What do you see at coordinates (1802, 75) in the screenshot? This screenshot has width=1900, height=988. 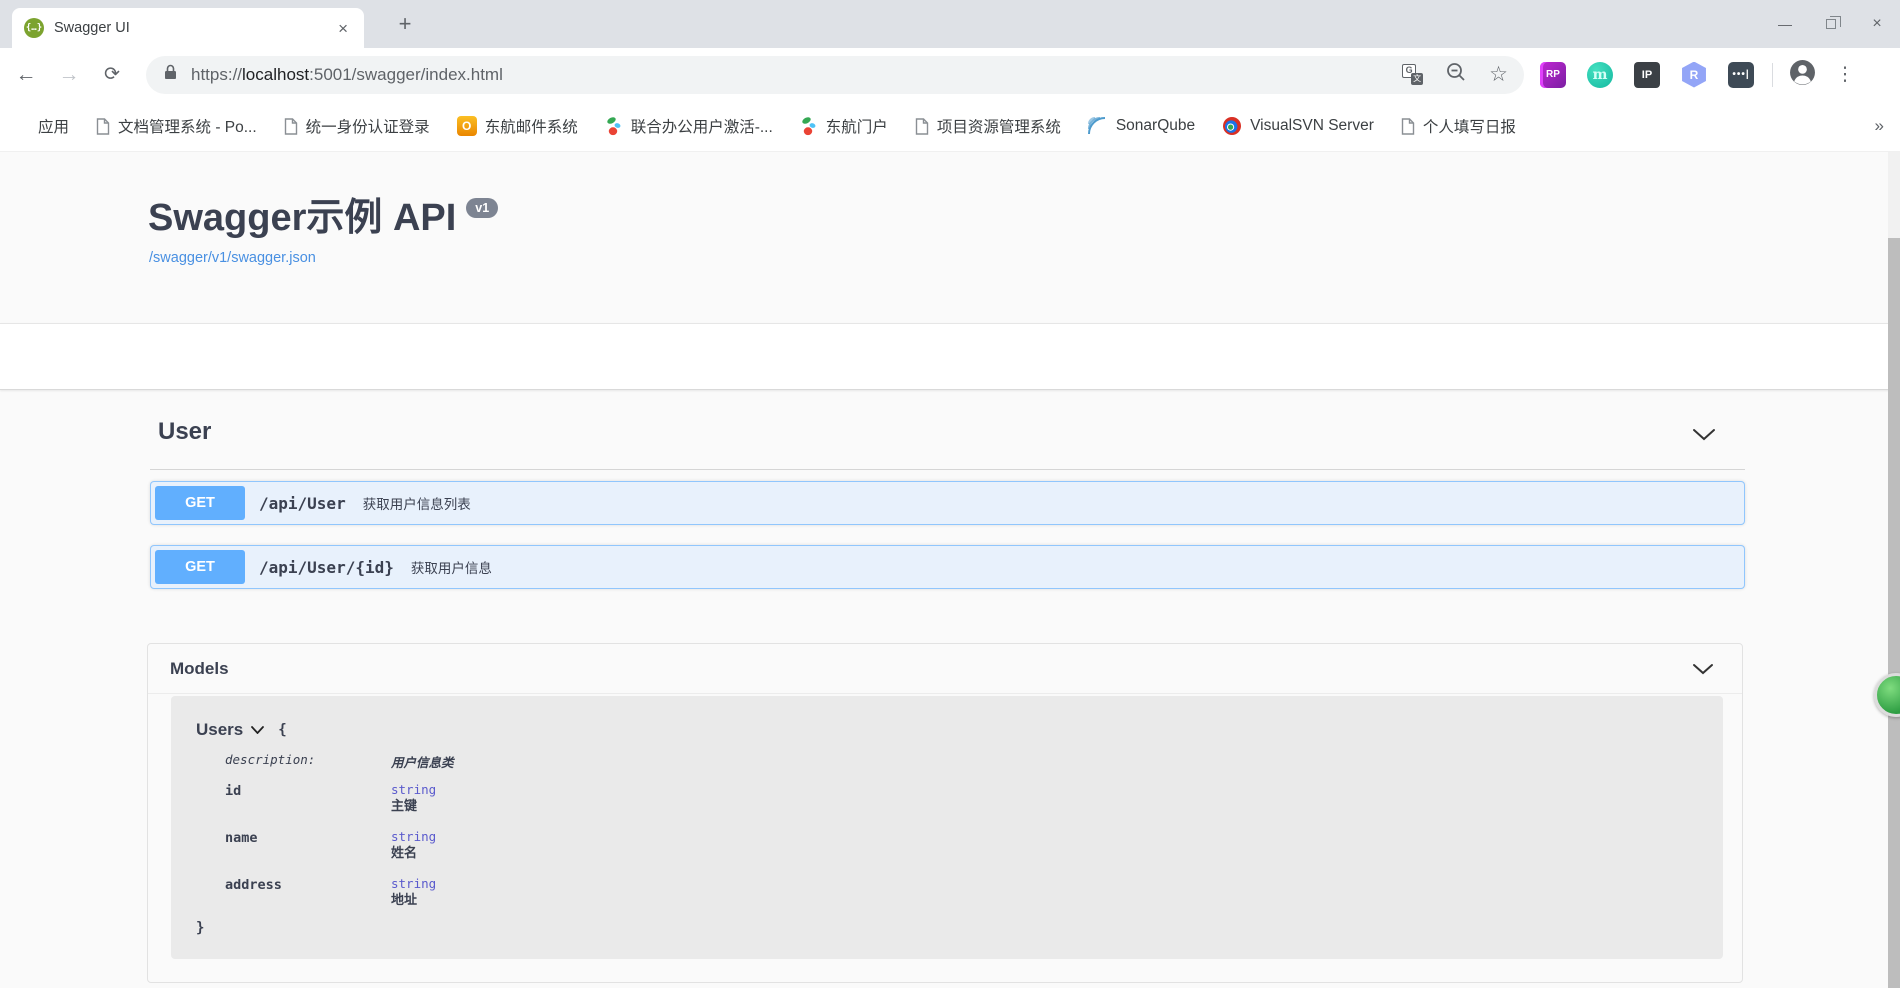 I see `profile-avatar` at bounding box center [1802, 75].